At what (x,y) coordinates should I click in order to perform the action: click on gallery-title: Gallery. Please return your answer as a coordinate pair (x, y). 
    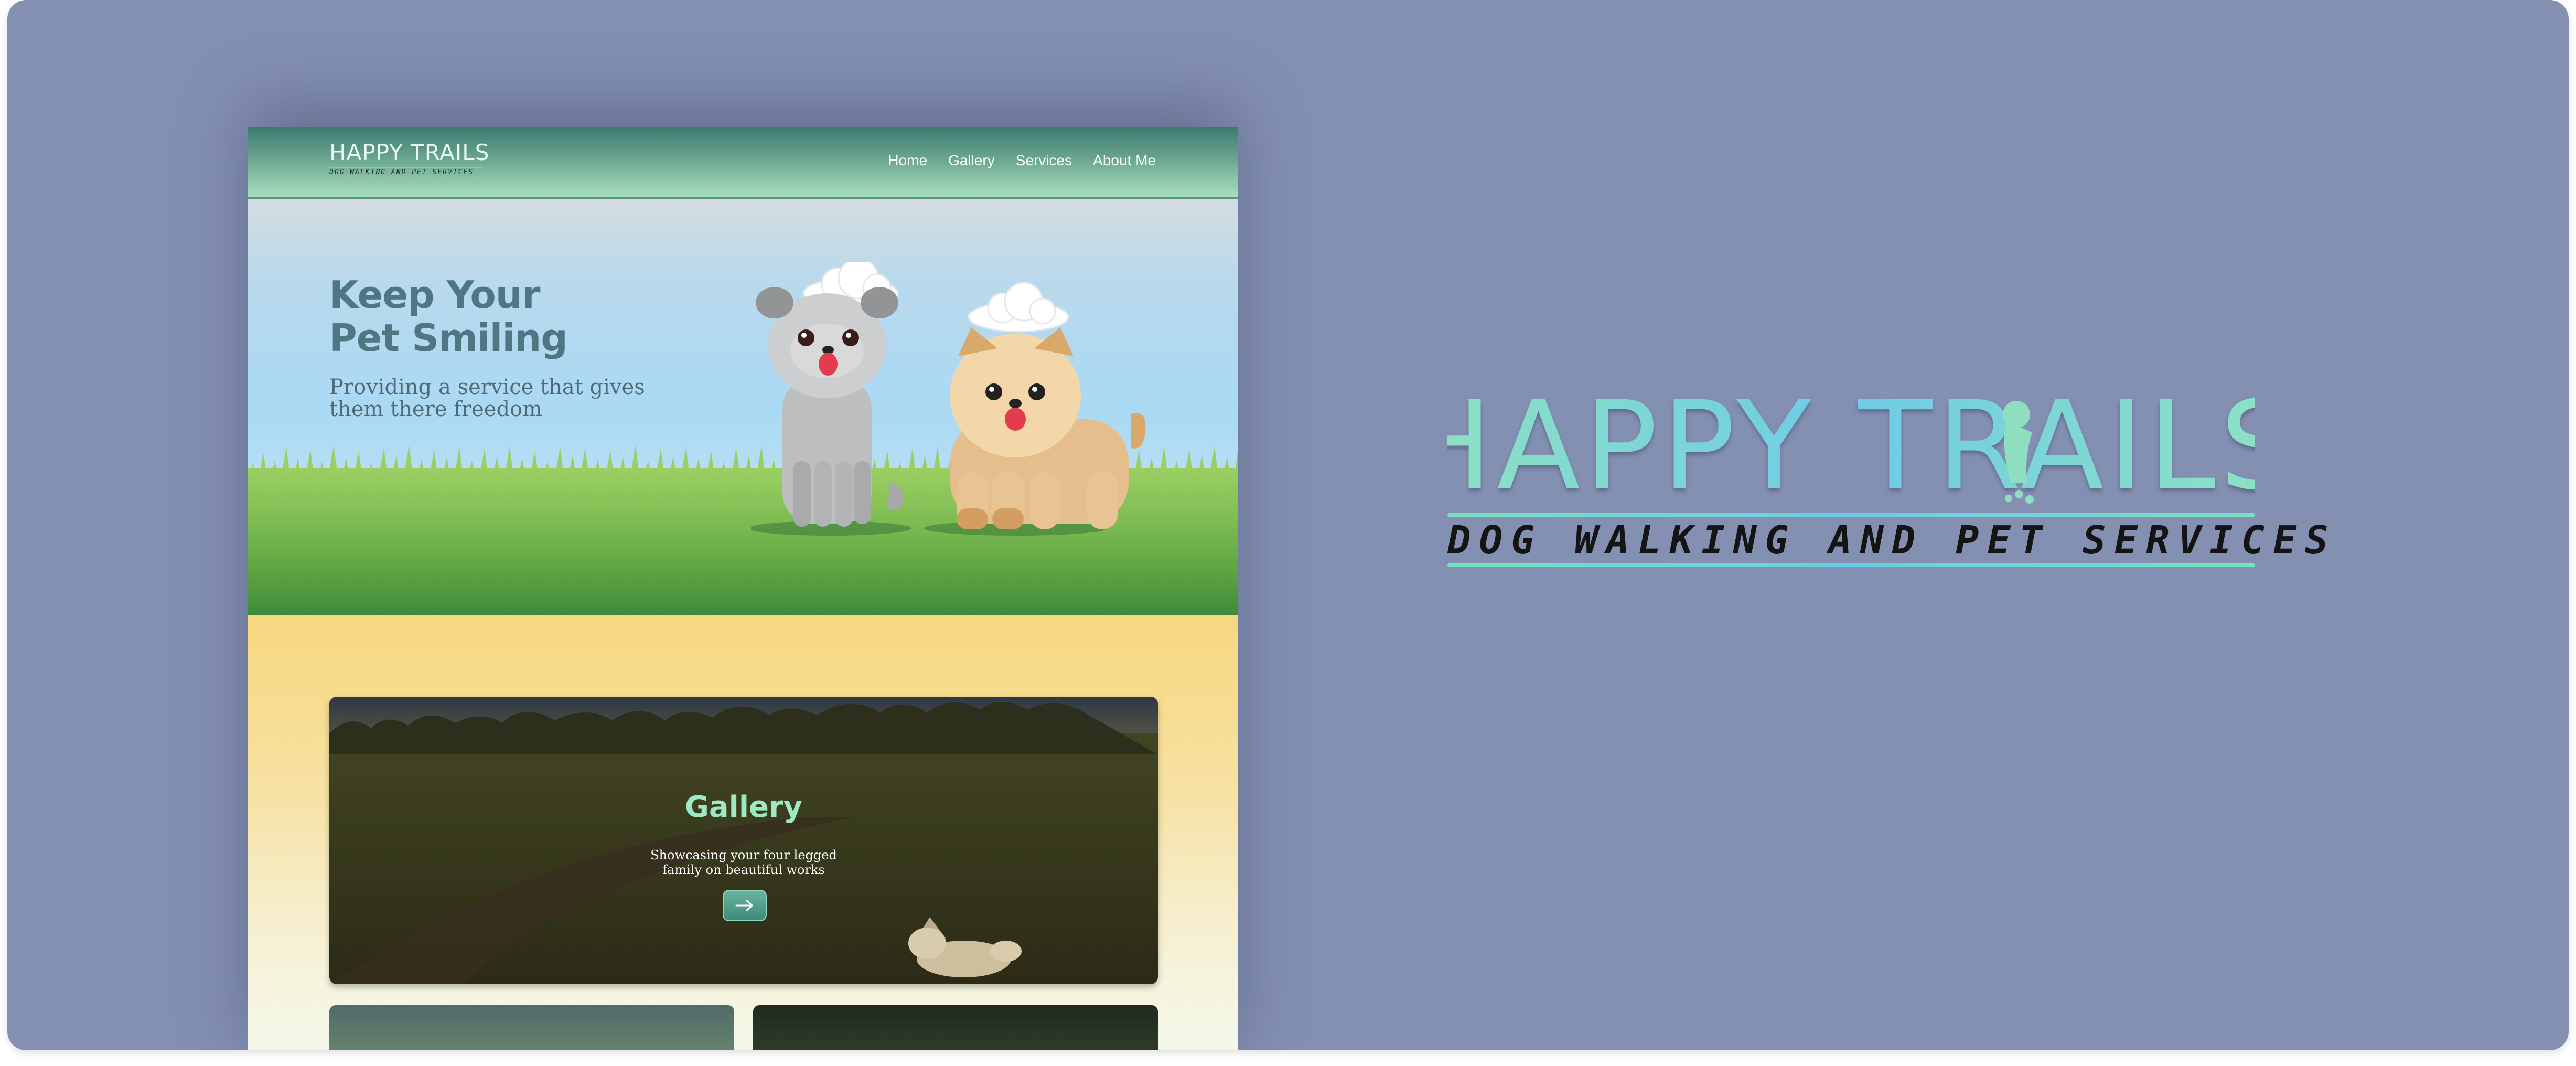
    Looking at the image, I should click on (743, 807).